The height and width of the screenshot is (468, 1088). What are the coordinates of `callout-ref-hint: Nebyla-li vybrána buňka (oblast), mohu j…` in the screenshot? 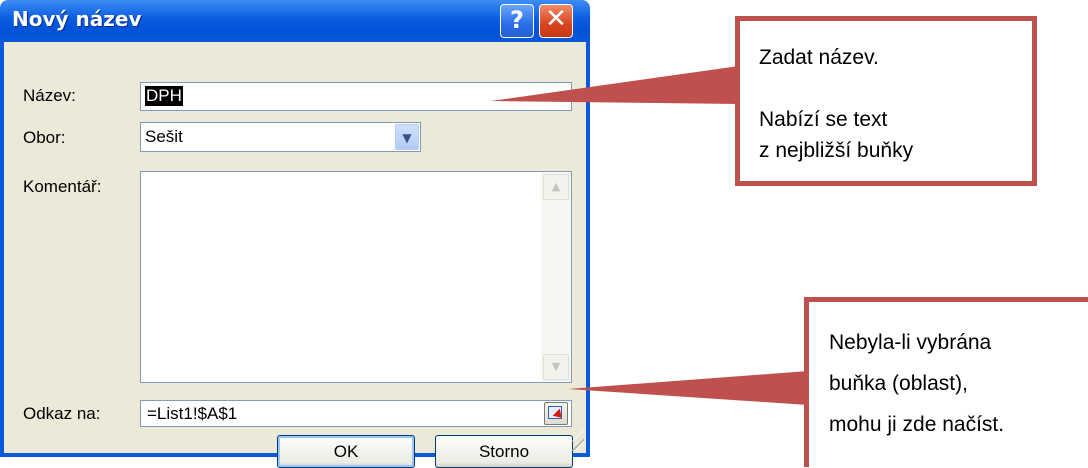 It's located at (946, 382).